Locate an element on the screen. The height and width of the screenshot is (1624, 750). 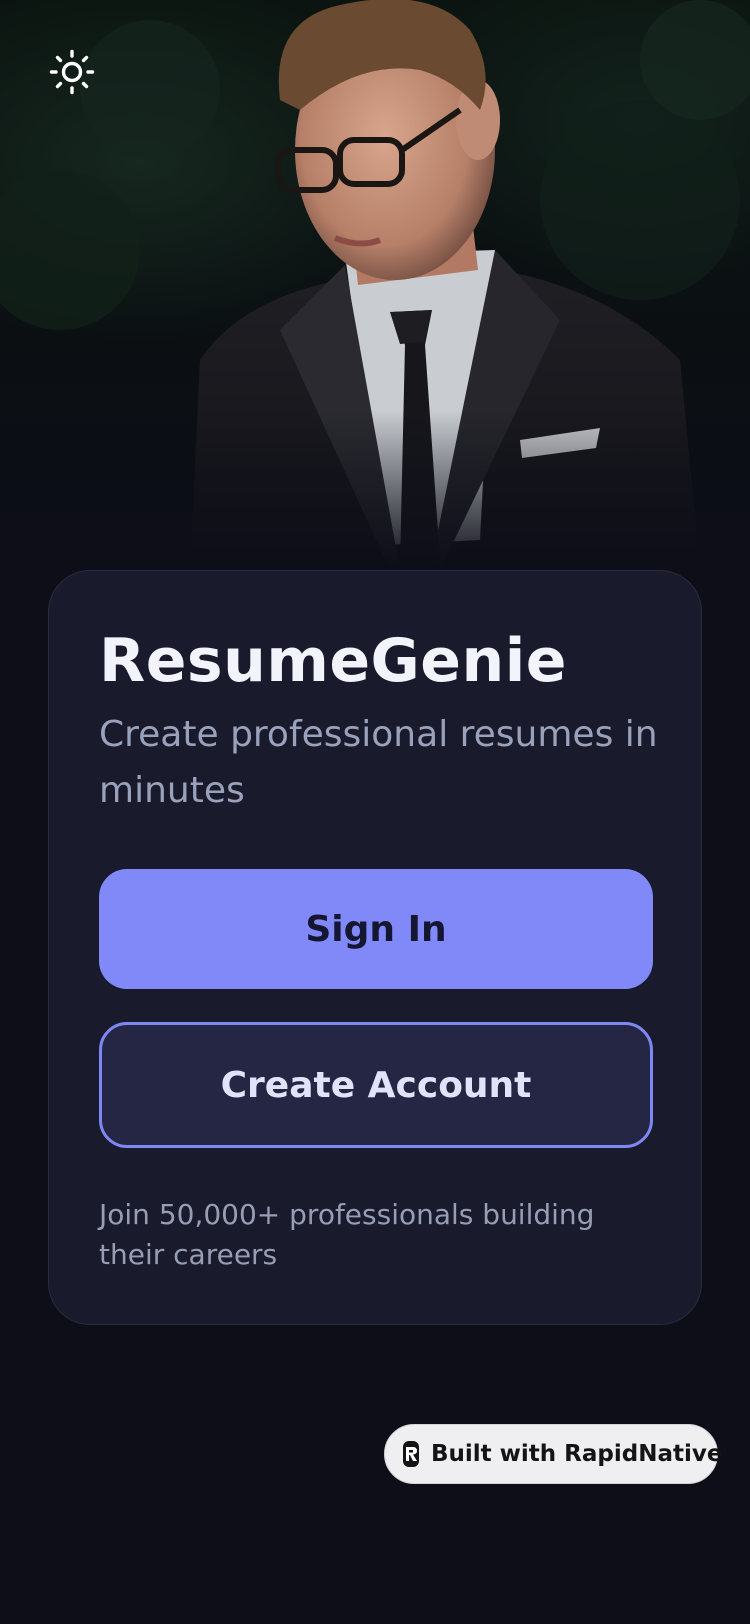
app-title: ResumeGenie is located at coordinates (333, 661).